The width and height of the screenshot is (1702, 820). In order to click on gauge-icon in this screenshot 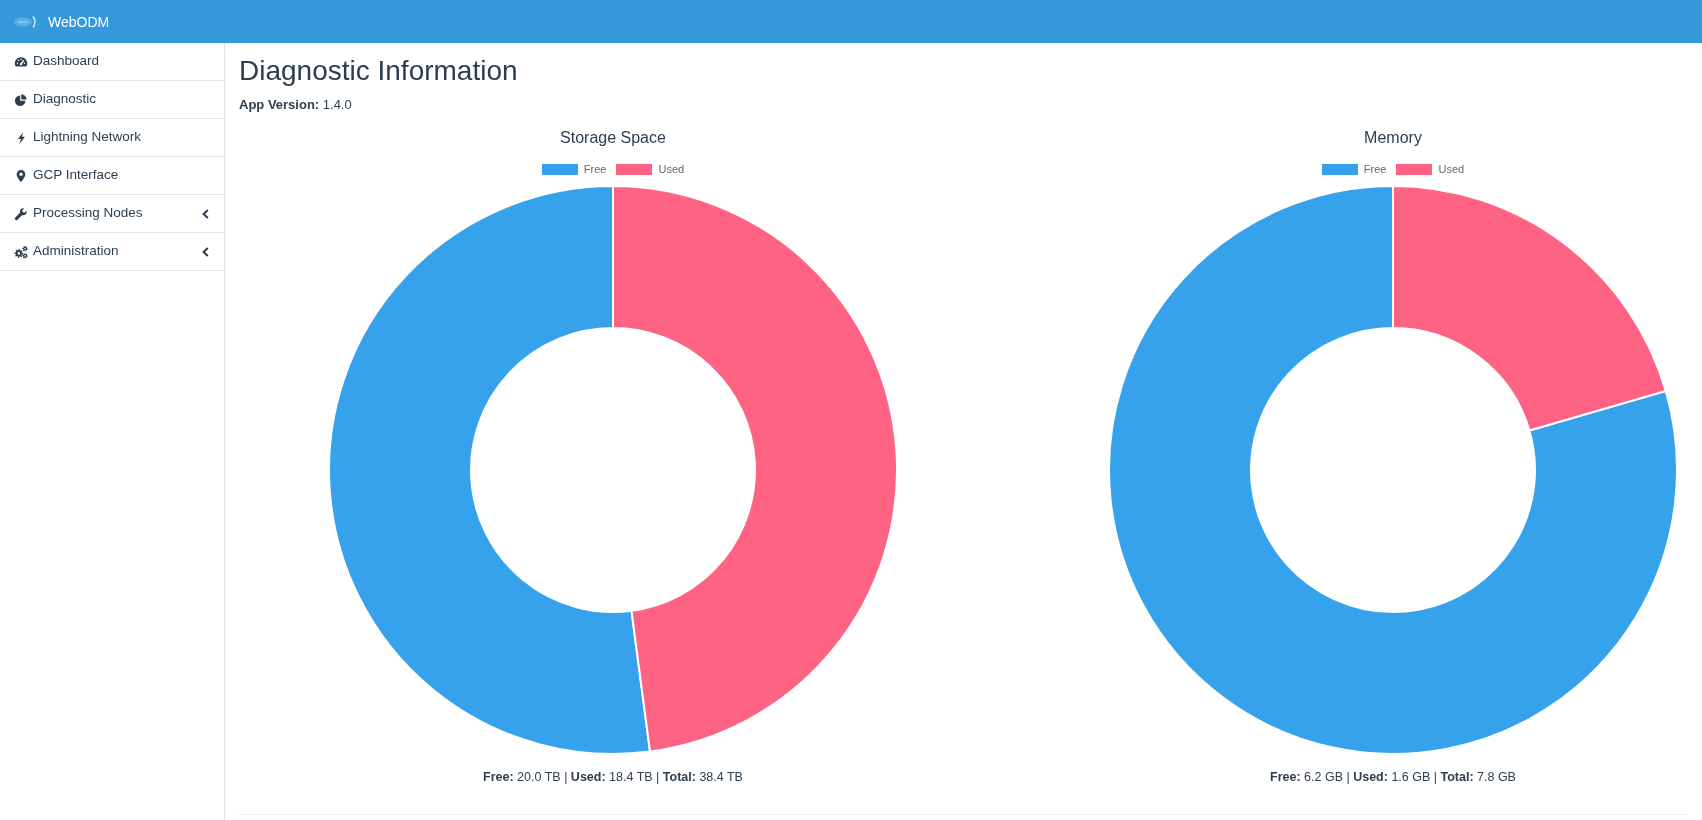, I will do `click(21, 61)`.